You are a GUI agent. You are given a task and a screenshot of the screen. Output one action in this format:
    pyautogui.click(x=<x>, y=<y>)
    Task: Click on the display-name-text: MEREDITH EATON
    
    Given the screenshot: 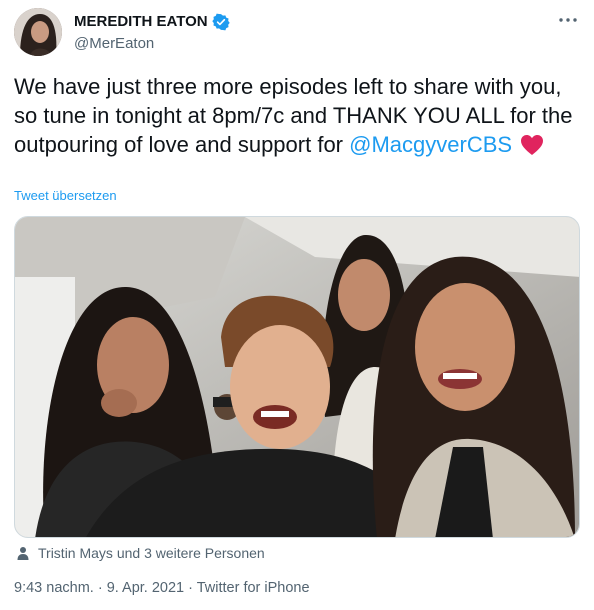 What is the action you would take?
    pyautogui.click(x=141, y=22)
    